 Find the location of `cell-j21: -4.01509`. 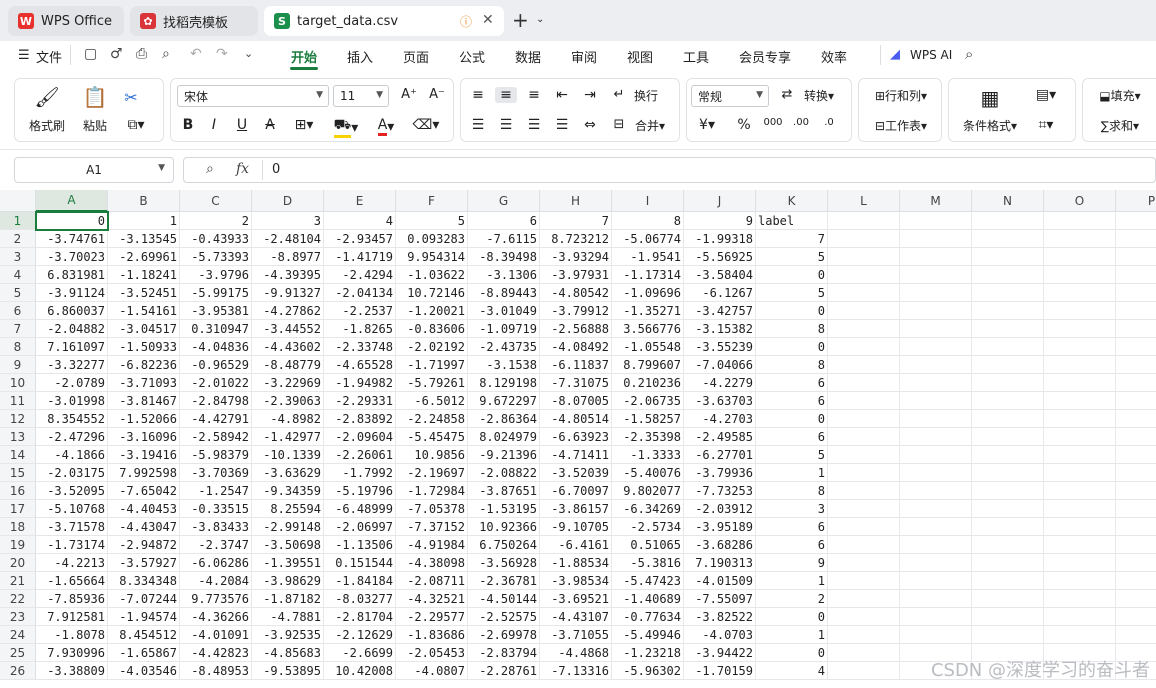

cell-j21: -4.01509 is located at coordinates (720, 581).